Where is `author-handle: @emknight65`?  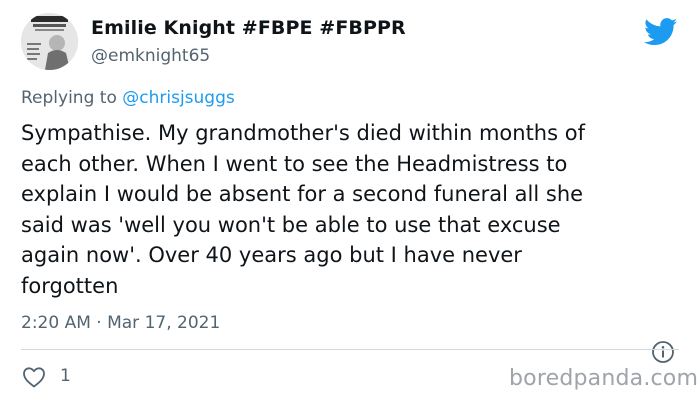 author-handle: @emknight65 is located at coordinates (150, 56).